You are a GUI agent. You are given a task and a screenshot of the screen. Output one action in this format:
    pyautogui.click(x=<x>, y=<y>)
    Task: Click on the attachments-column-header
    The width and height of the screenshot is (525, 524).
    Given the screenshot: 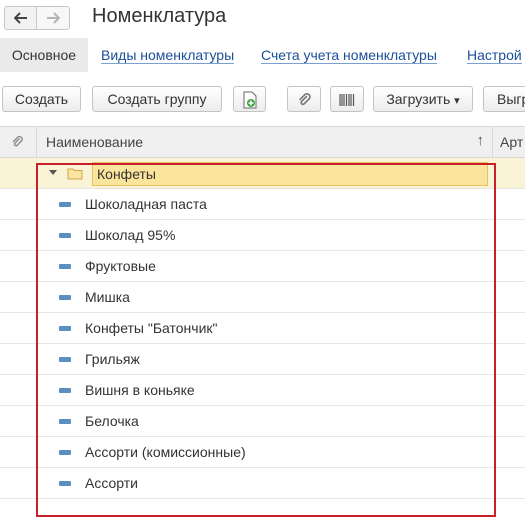 What is the action you would take?
    pyautogui.click(x=18, y=142)
    